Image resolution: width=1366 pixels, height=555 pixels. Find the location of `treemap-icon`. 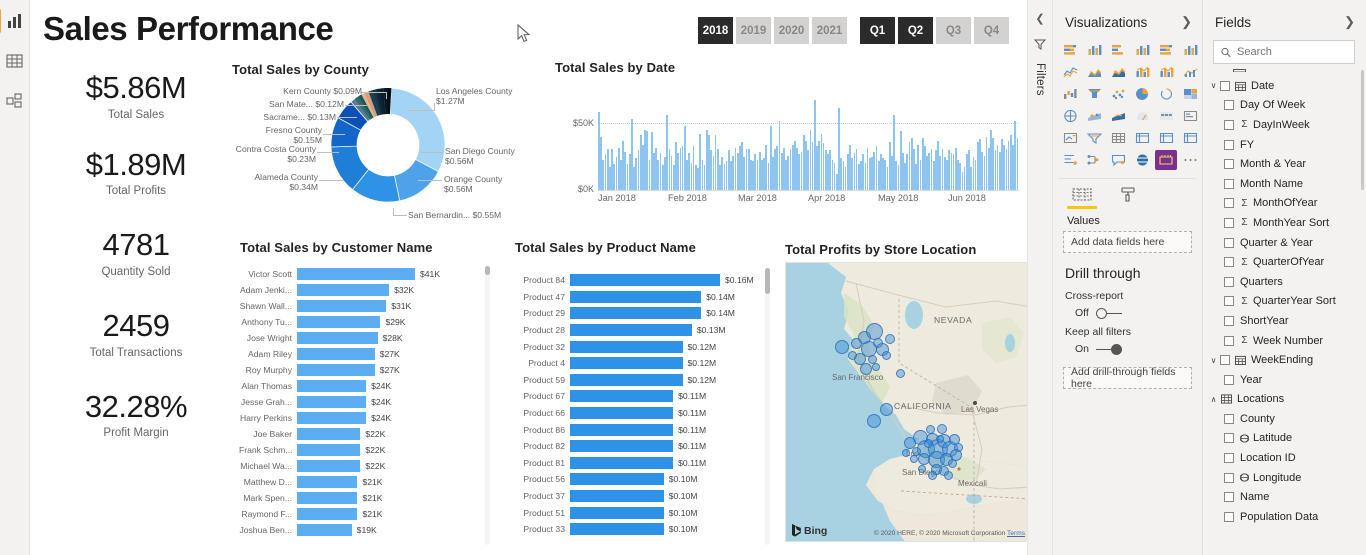

treemap-icon is located at coordinates (1190, 94).